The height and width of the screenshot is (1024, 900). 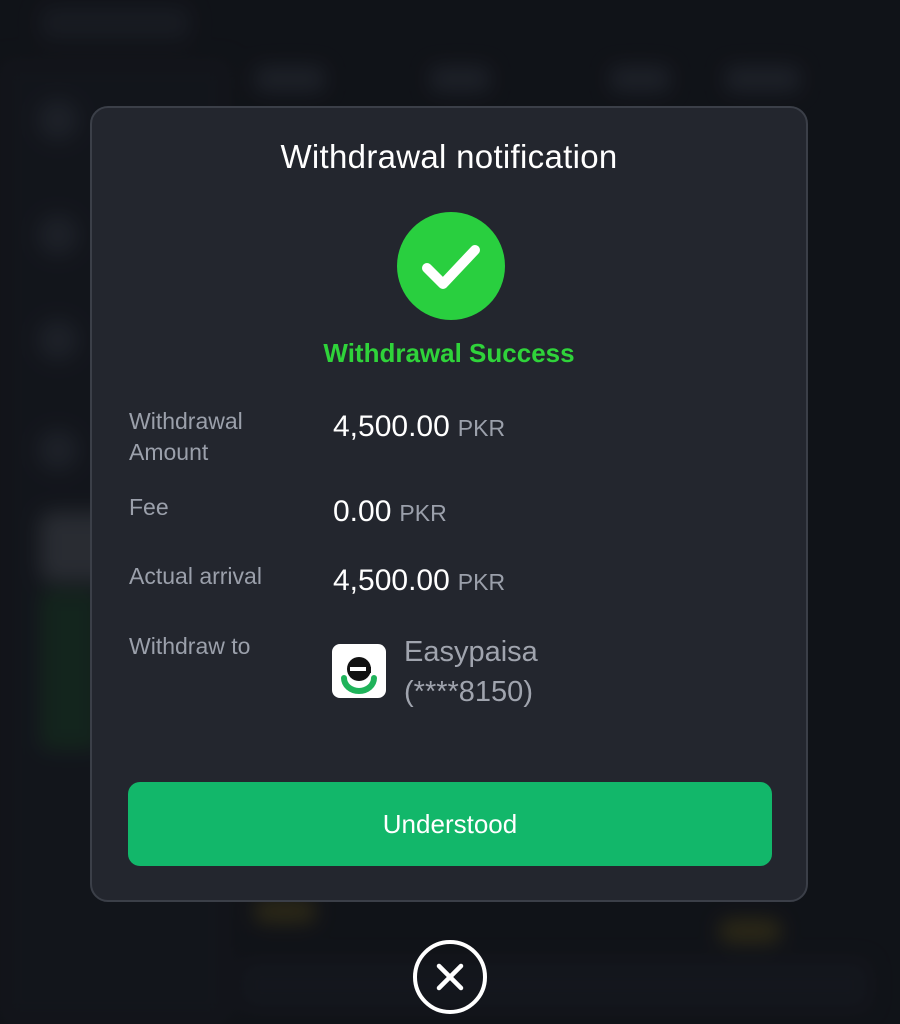 I want to click on fee-unit: PKR, so click(x=423, y=513).